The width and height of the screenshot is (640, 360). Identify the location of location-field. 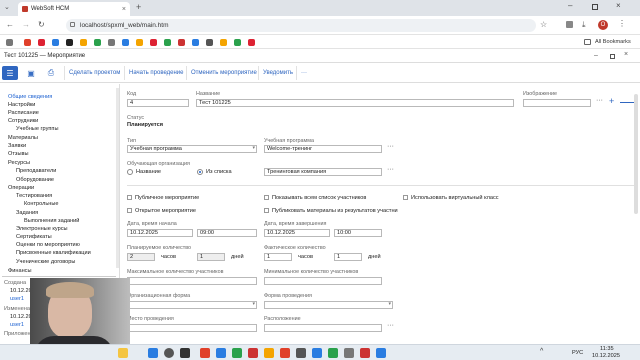
(323, 328).